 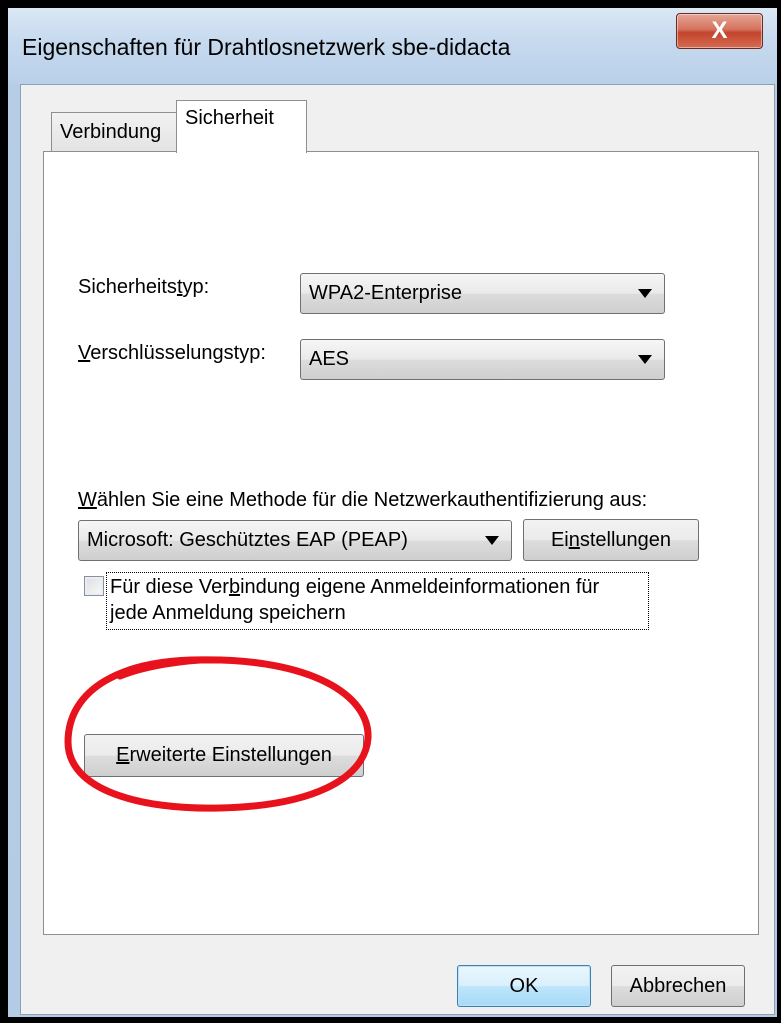 I want to click on close-icon: X, so click(x=719, y=30).